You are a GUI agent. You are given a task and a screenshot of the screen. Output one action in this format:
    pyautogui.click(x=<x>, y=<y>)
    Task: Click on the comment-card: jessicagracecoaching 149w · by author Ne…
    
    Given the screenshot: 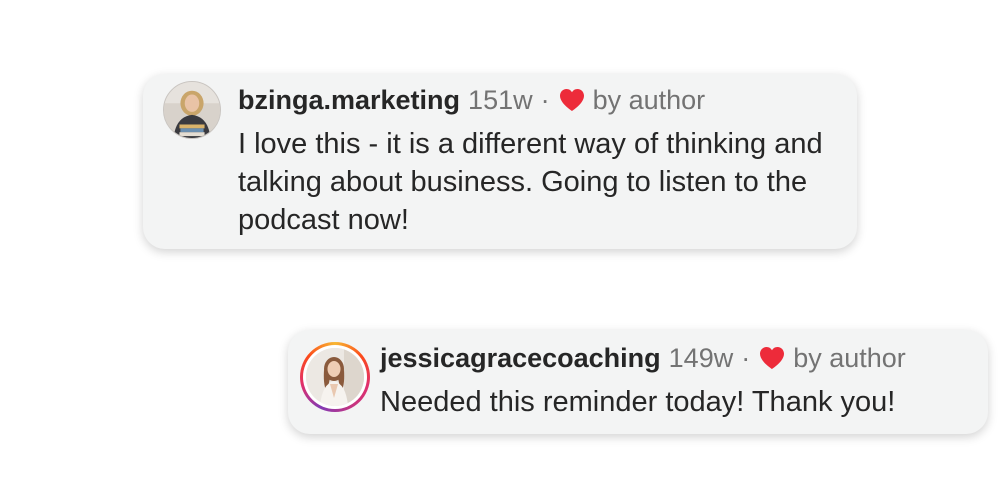 What is the action you would take?
    pyautogui.click(x=638, y=382)
    